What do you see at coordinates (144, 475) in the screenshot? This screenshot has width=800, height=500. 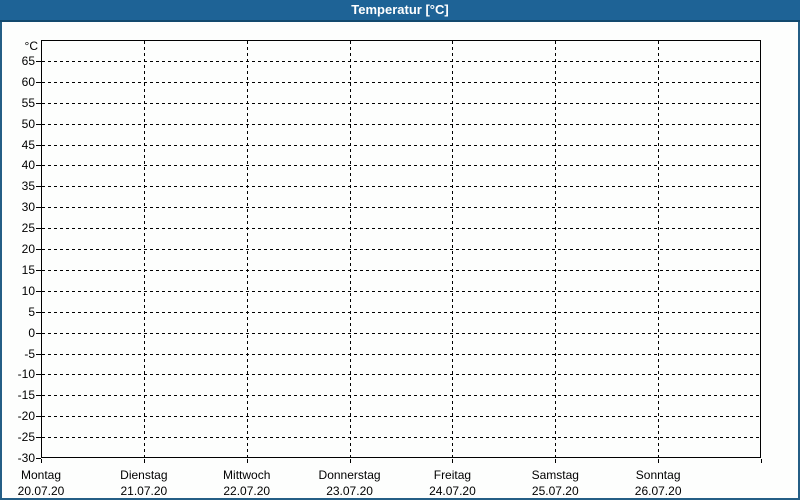 I see `x-axis-day-label: Dienstag` at bounding box center [144, 475].